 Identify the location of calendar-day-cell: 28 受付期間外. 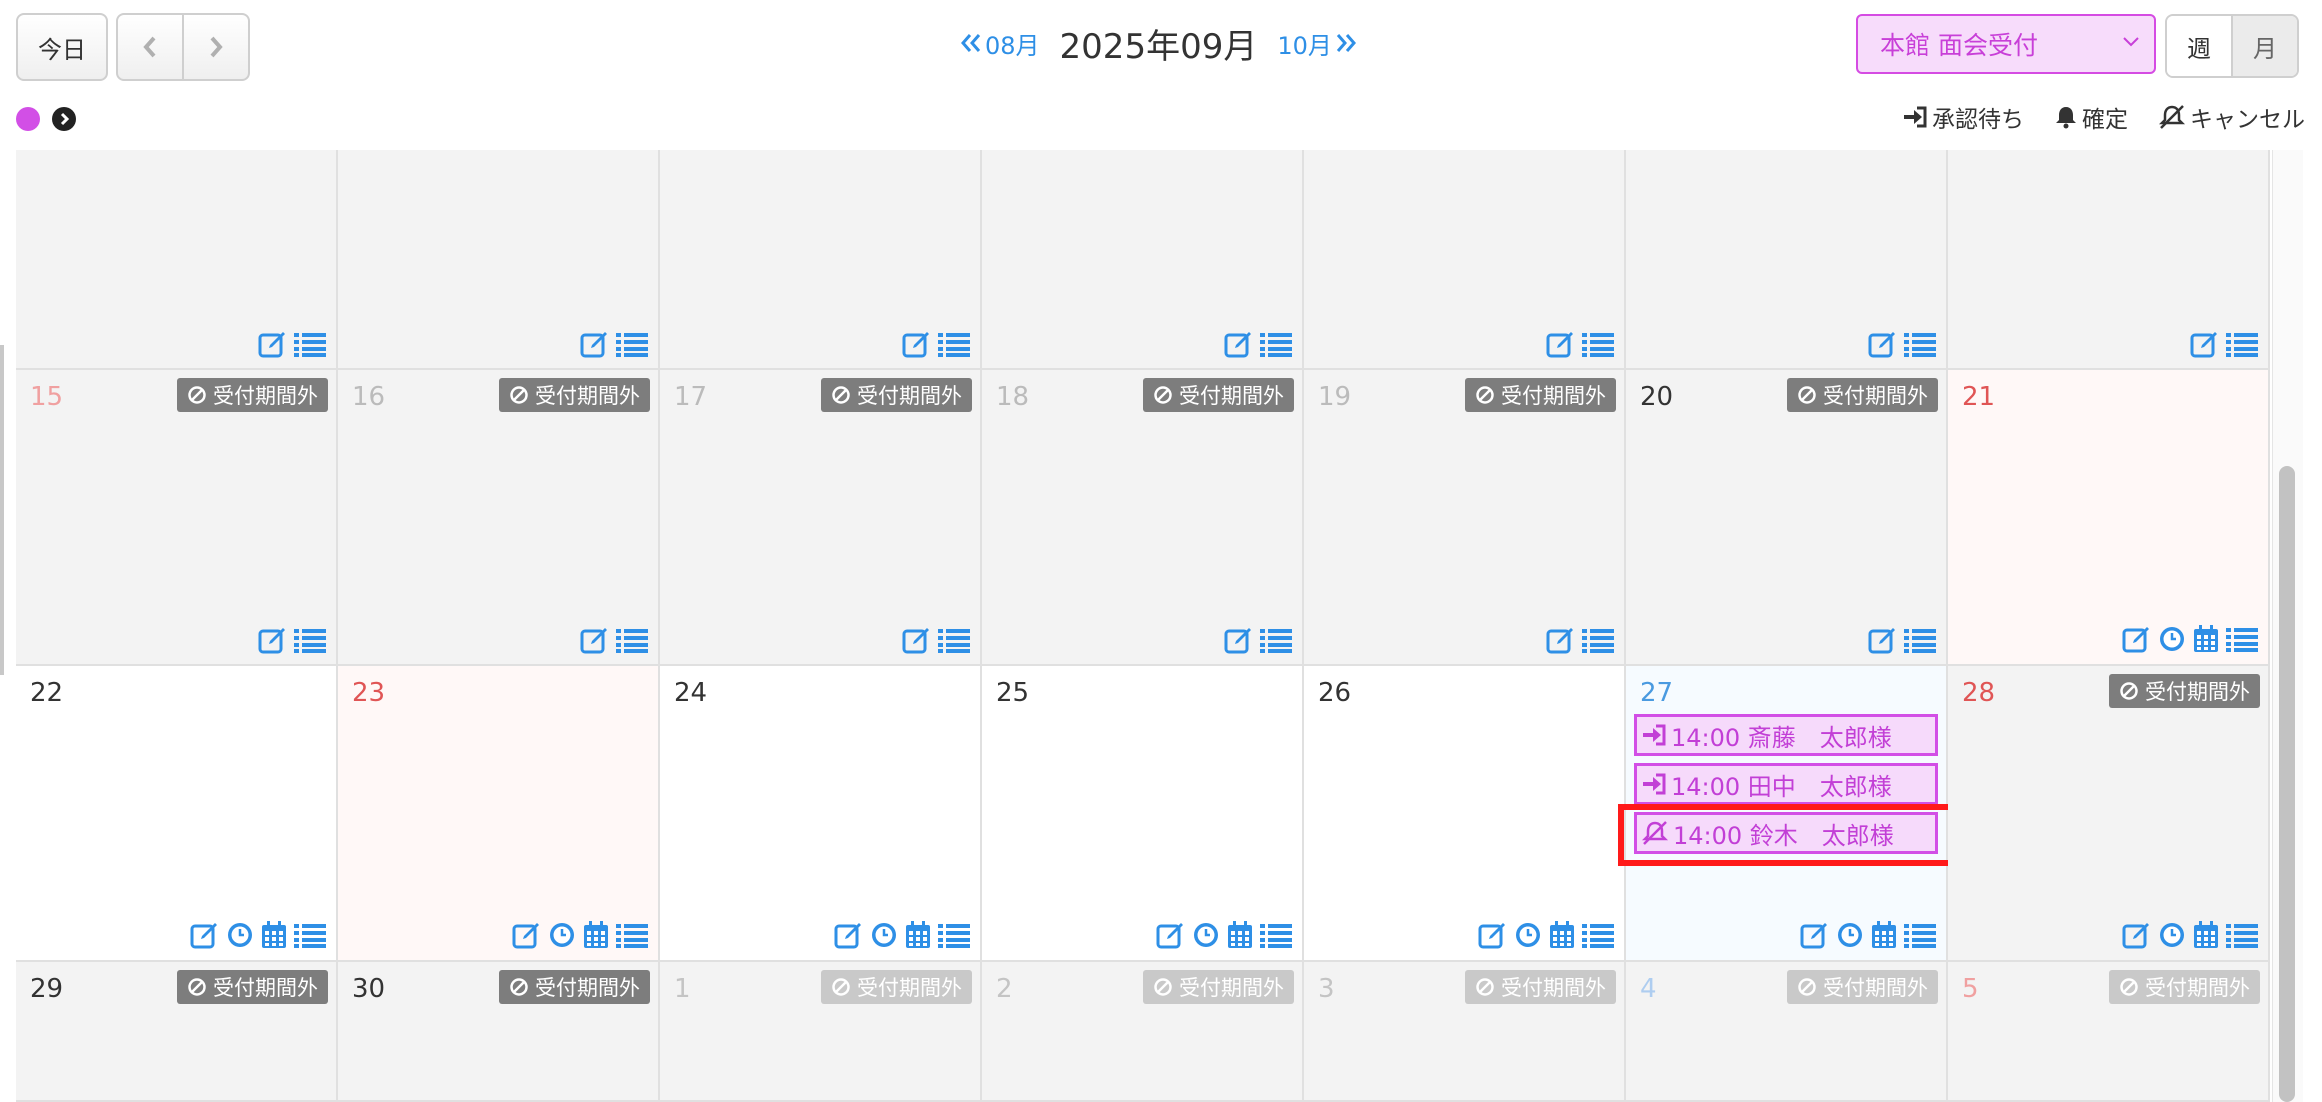
(2109, 814).